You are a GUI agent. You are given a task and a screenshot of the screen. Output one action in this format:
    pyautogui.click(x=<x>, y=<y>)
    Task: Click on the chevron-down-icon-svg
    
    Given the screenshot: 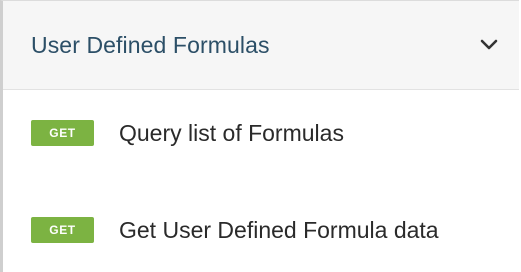 What is the action you would take?
    pyautogui.click(x=489, y=44)
    